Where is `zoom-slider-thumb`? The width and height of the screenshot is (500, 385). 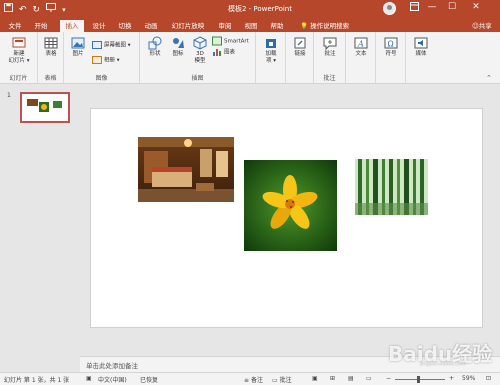
zoom-slider-thumb is located at coordinates (418, 379).